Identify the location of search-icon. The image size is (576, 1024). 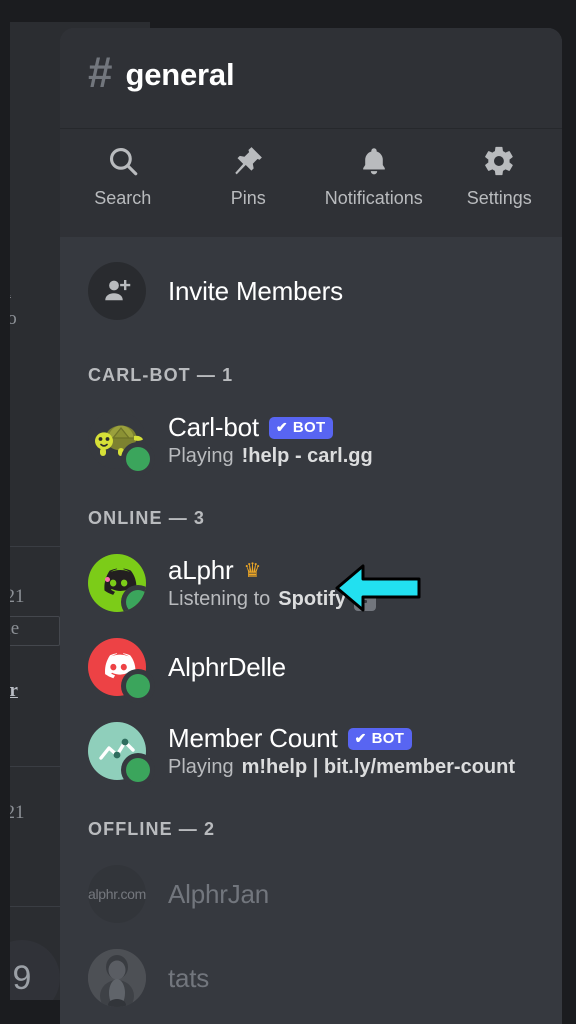
(123, 161).